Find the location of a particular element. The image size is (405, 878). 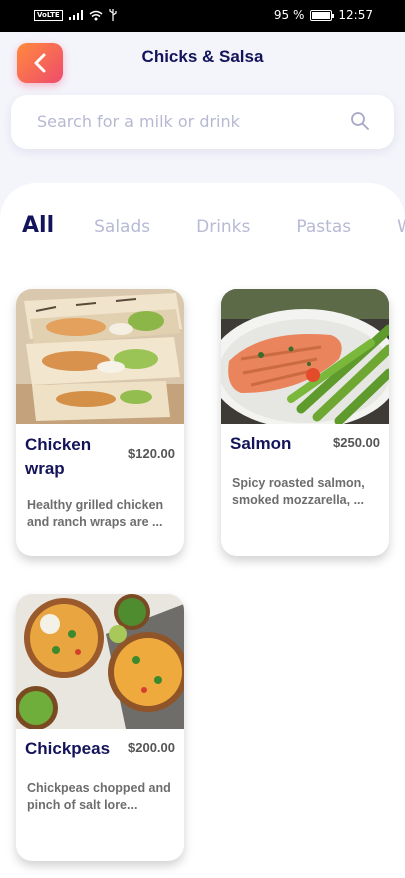

battery-percent: 95 % is located at coordinates (289, 15).